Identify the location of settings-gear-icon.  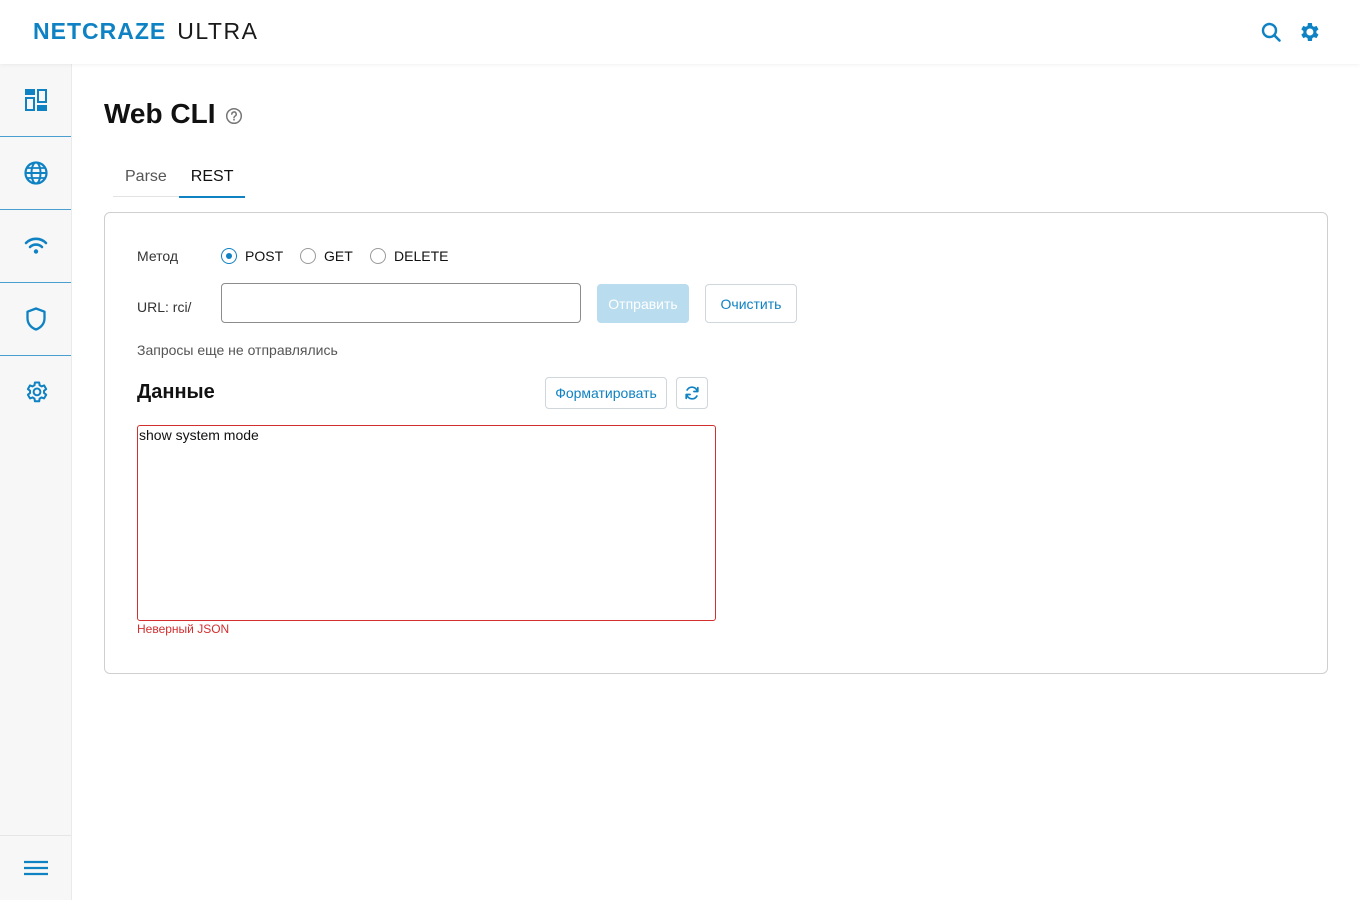
(1309, 32).